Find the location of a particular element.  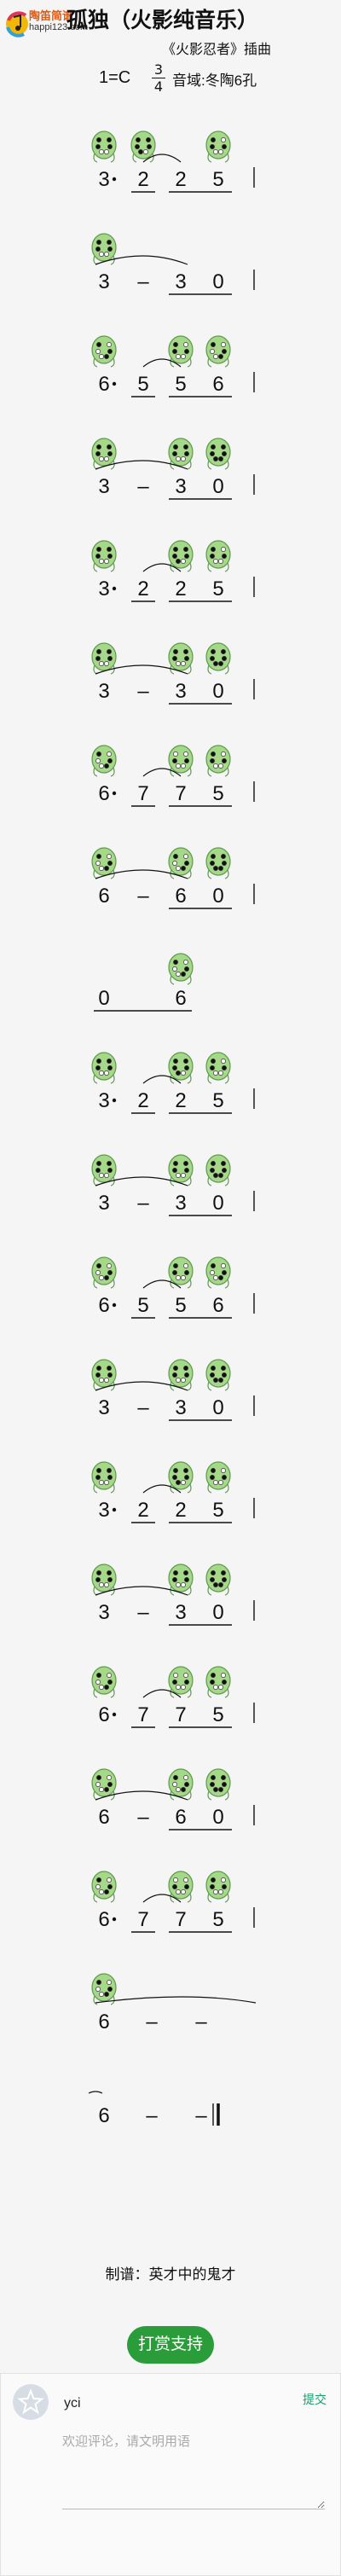

star-avatar-icon is located at coordinates (31, 2401).